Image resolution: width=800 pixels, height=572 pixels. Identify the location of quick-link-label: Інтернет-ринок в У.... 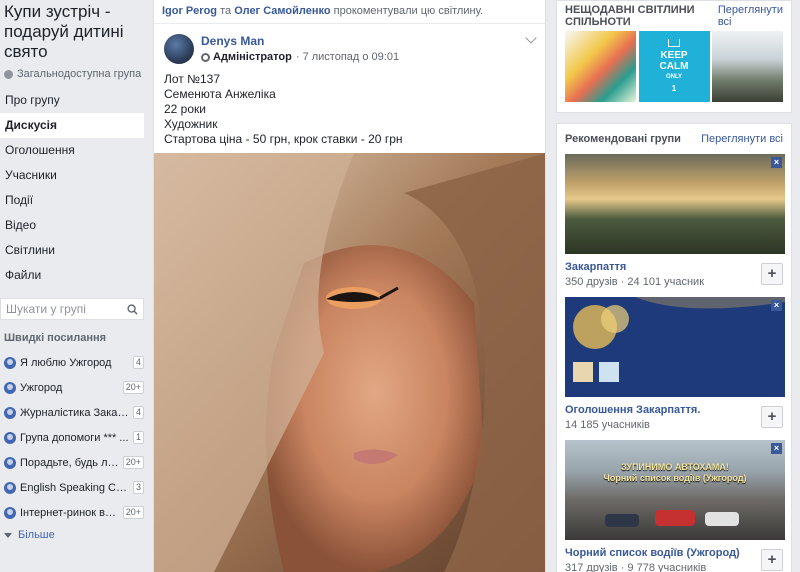
(69, 512).